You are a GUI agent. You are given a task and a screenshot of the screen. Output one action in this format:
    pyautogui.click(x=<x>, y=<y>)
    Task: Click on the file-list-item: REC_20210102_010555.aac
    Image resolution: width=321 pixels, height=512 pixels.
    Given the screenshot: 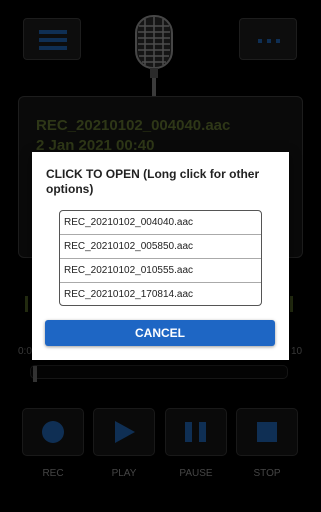 What is the action you would take?
    pyautogui.click(x=160, y=271)
    